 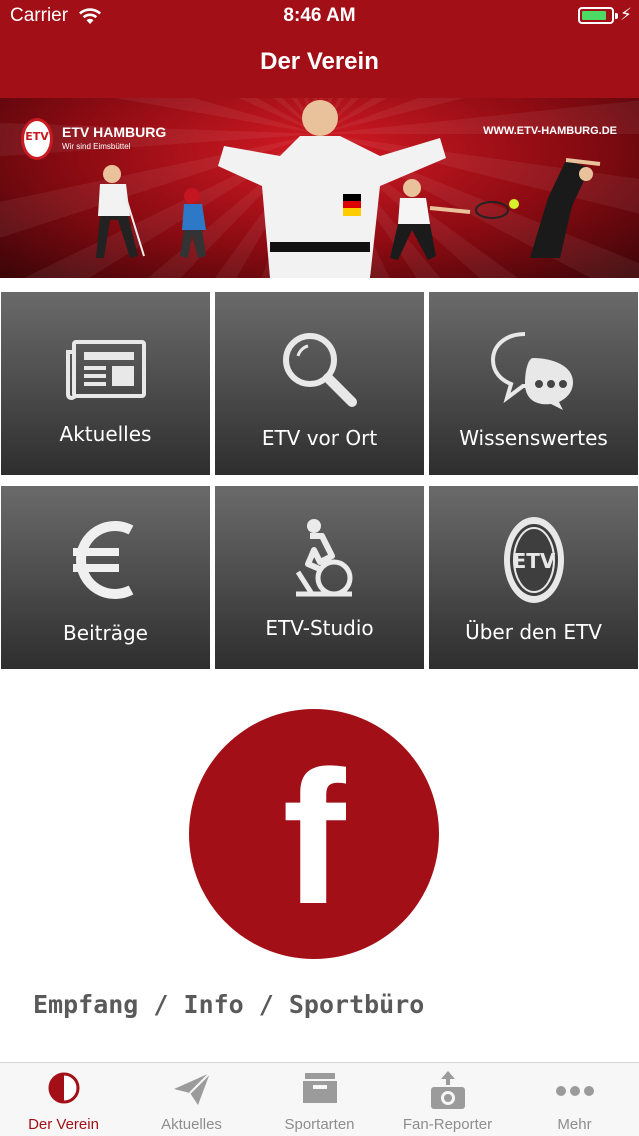 I want to click on tile-beitraege: Beiträge, so click(x=105, y=577).